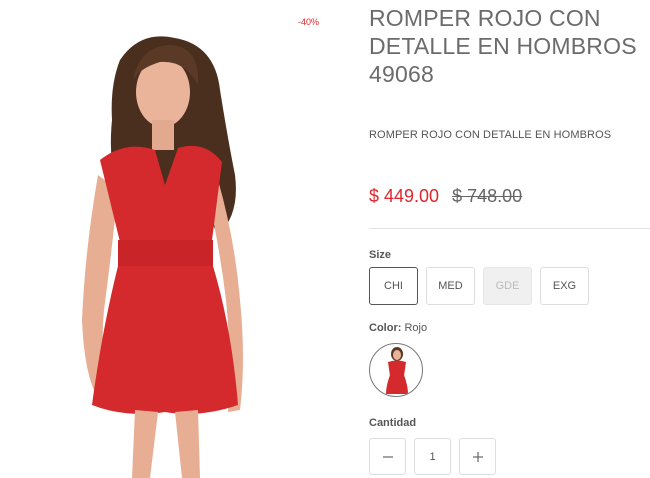 This screenshot has width=650, height=478. Describe the element at coordinates (309, 22) in the screenshot. I see `discount-badge: -40%` at that location.